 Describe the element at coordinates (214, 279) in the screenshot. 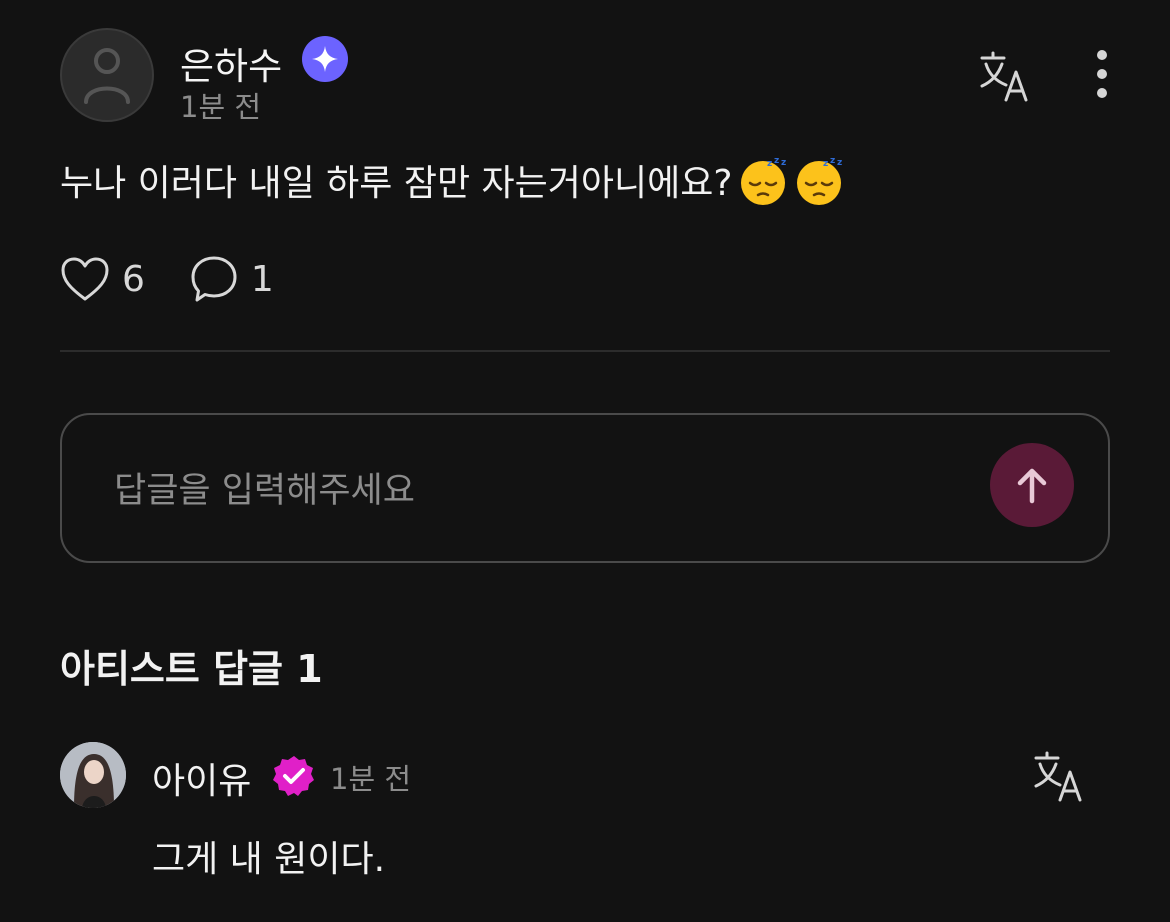

I see `comment-bubble-icon` at that location.